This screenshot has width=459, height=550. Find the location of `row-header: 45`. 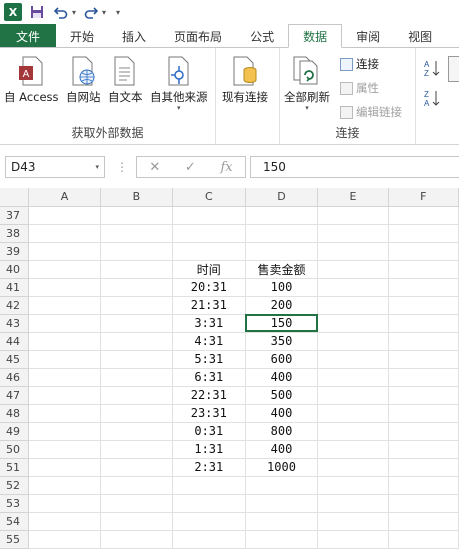

row-header: 45 is located at coordinates (15, 359).